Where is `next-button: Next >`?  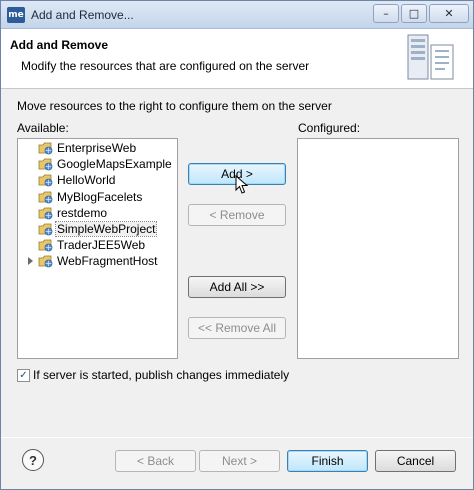
next-button: Next > is located at coordinates (239, 461).